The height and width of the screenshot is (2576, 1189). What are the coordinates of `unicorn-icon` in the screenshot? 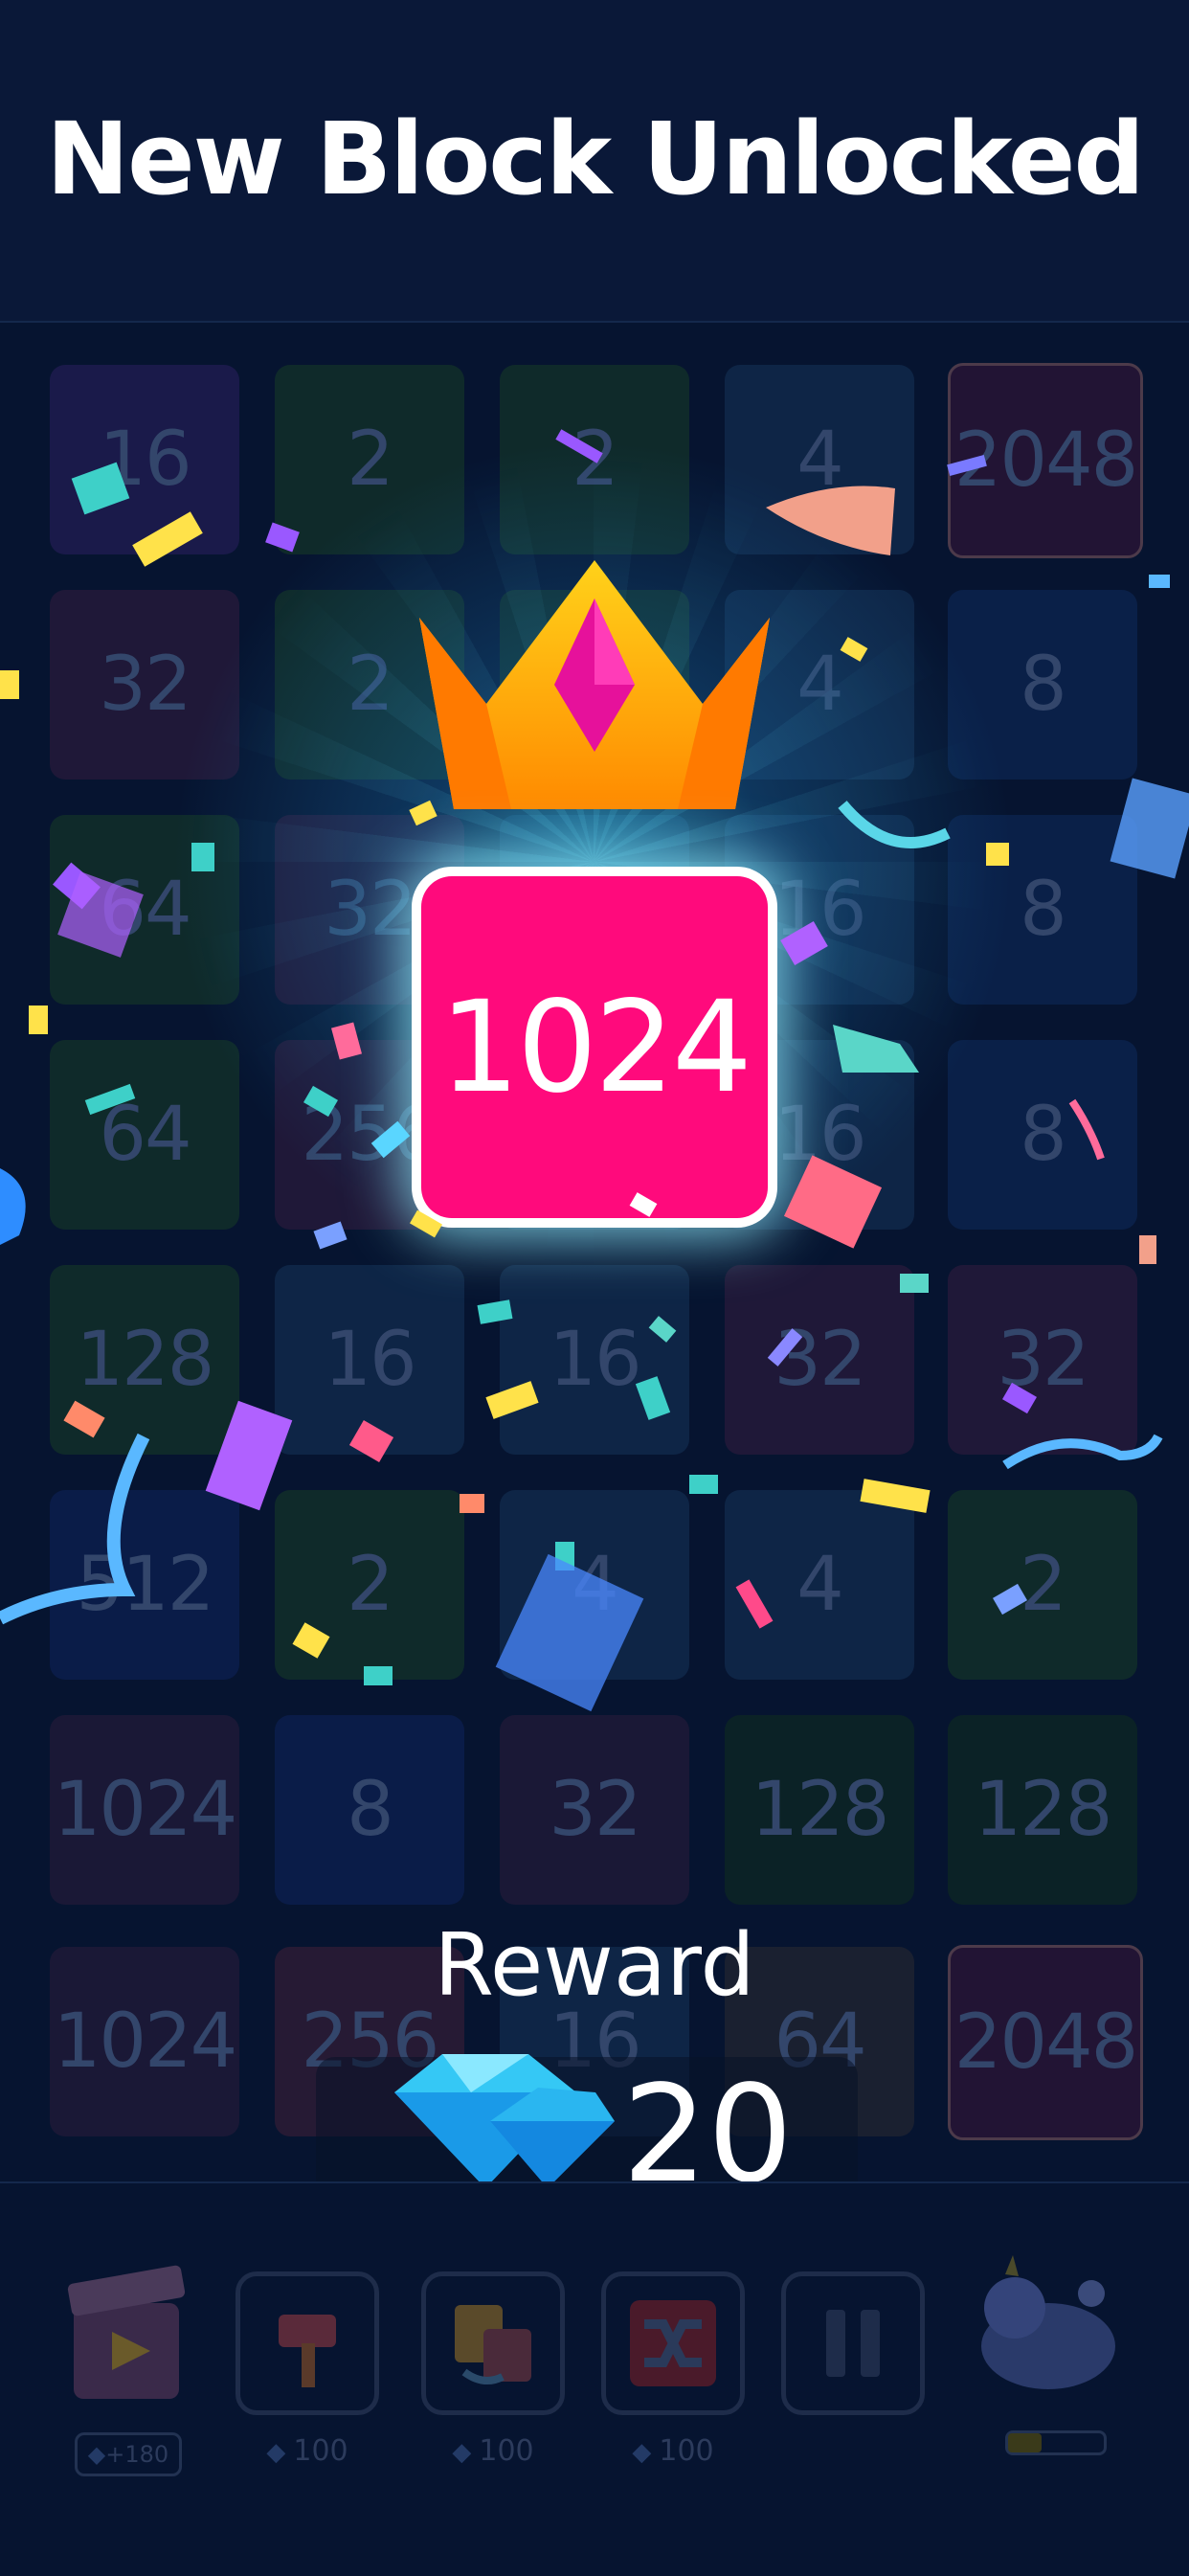 It's located at (1048, 2322).